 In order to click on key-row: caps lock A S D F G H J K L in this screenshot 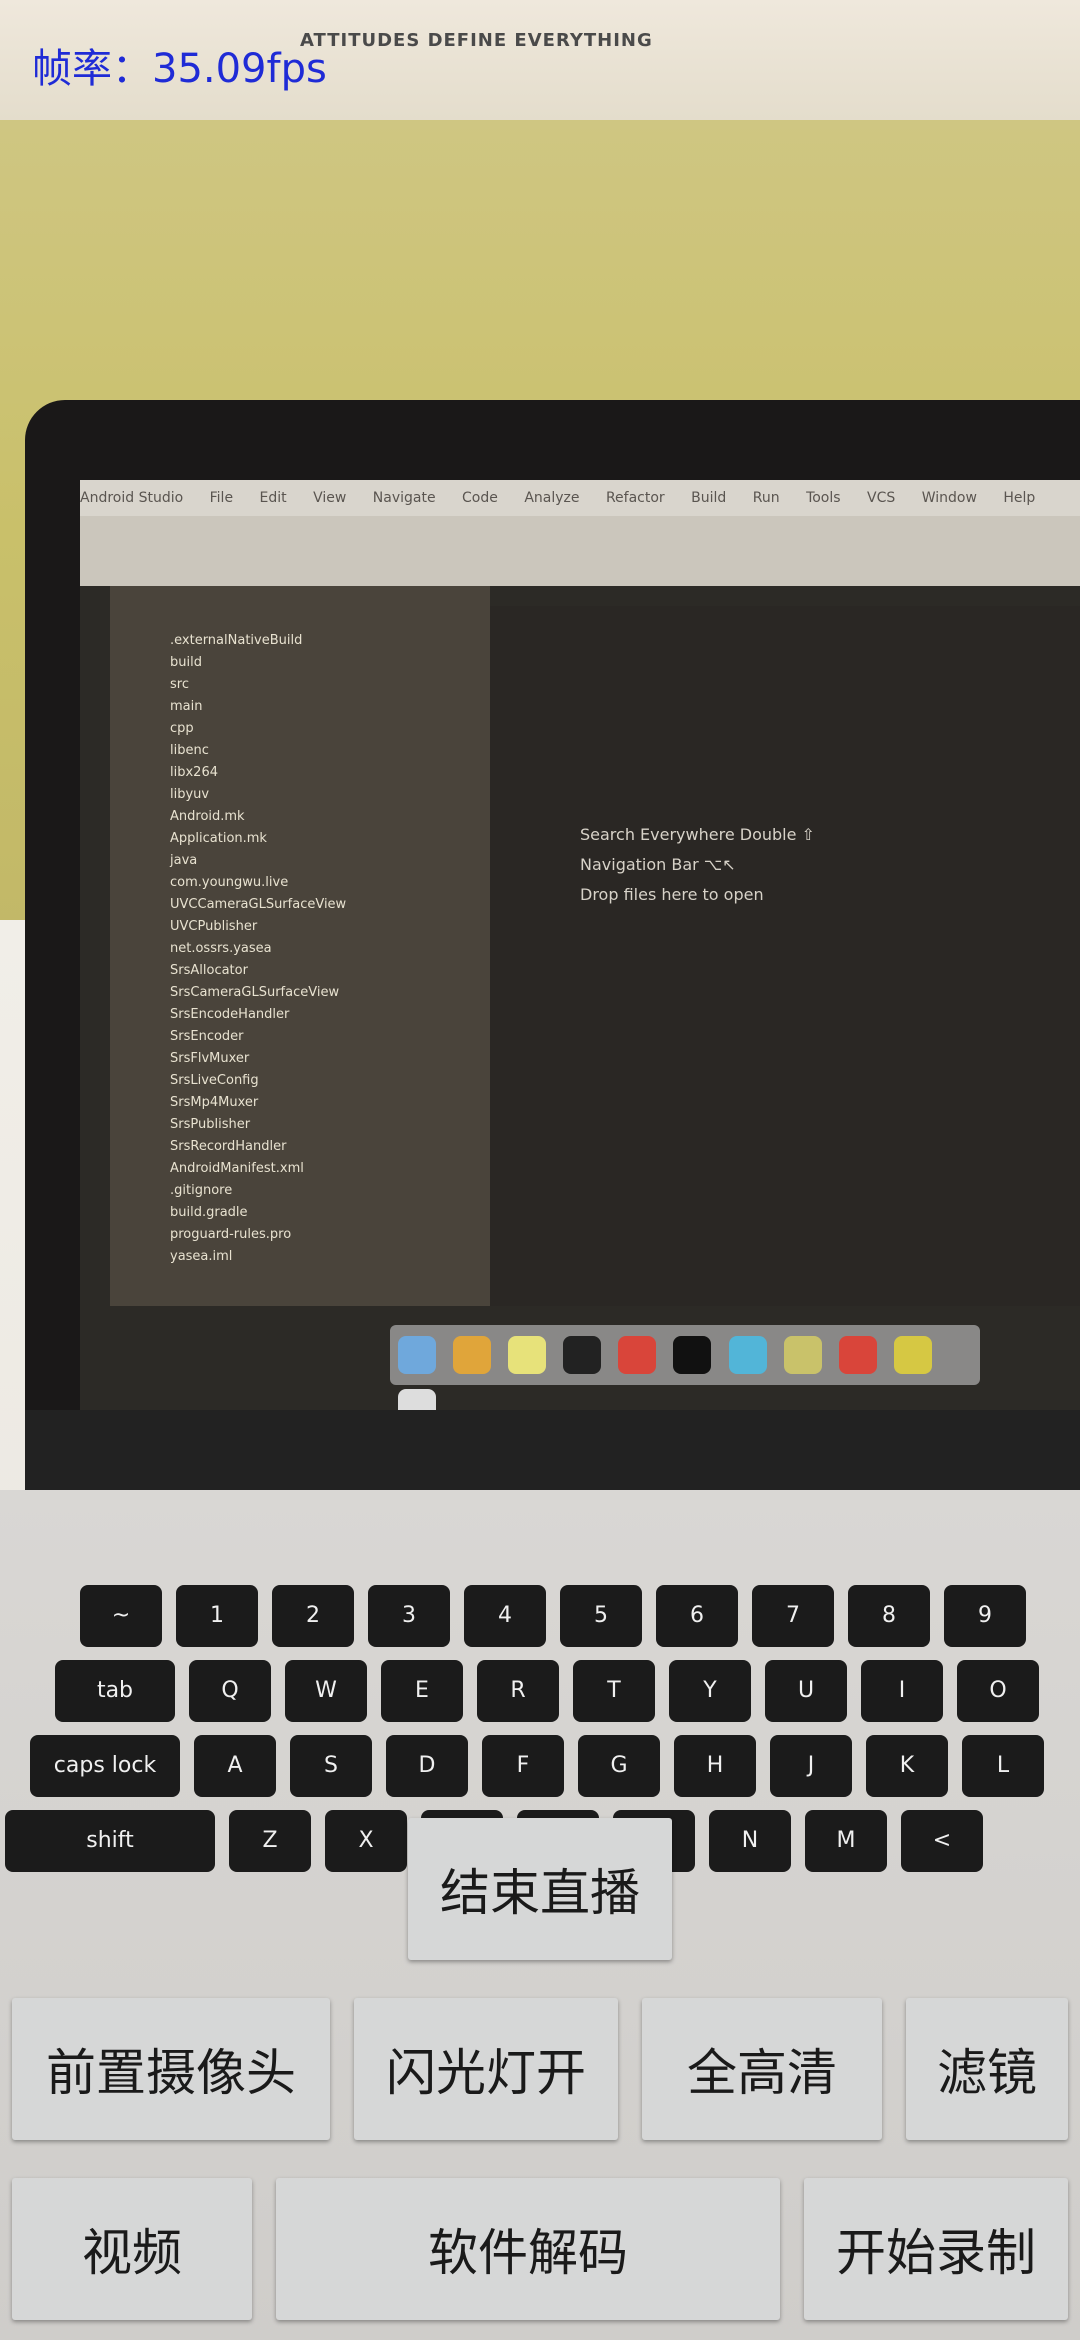, I will do `click(544, 1770)`.